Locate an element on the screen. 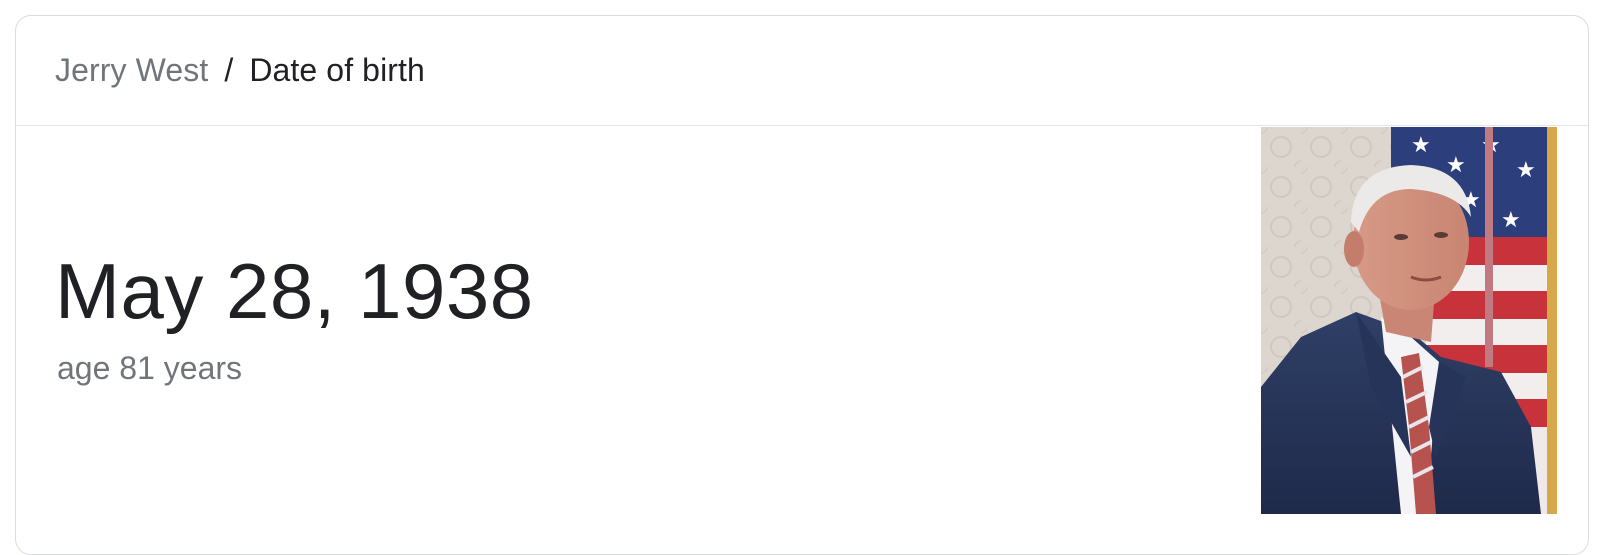 The width and height of the screenshot is (1600, 555). answer-subtitle: age 81 years is located at coordinates (150, 368).